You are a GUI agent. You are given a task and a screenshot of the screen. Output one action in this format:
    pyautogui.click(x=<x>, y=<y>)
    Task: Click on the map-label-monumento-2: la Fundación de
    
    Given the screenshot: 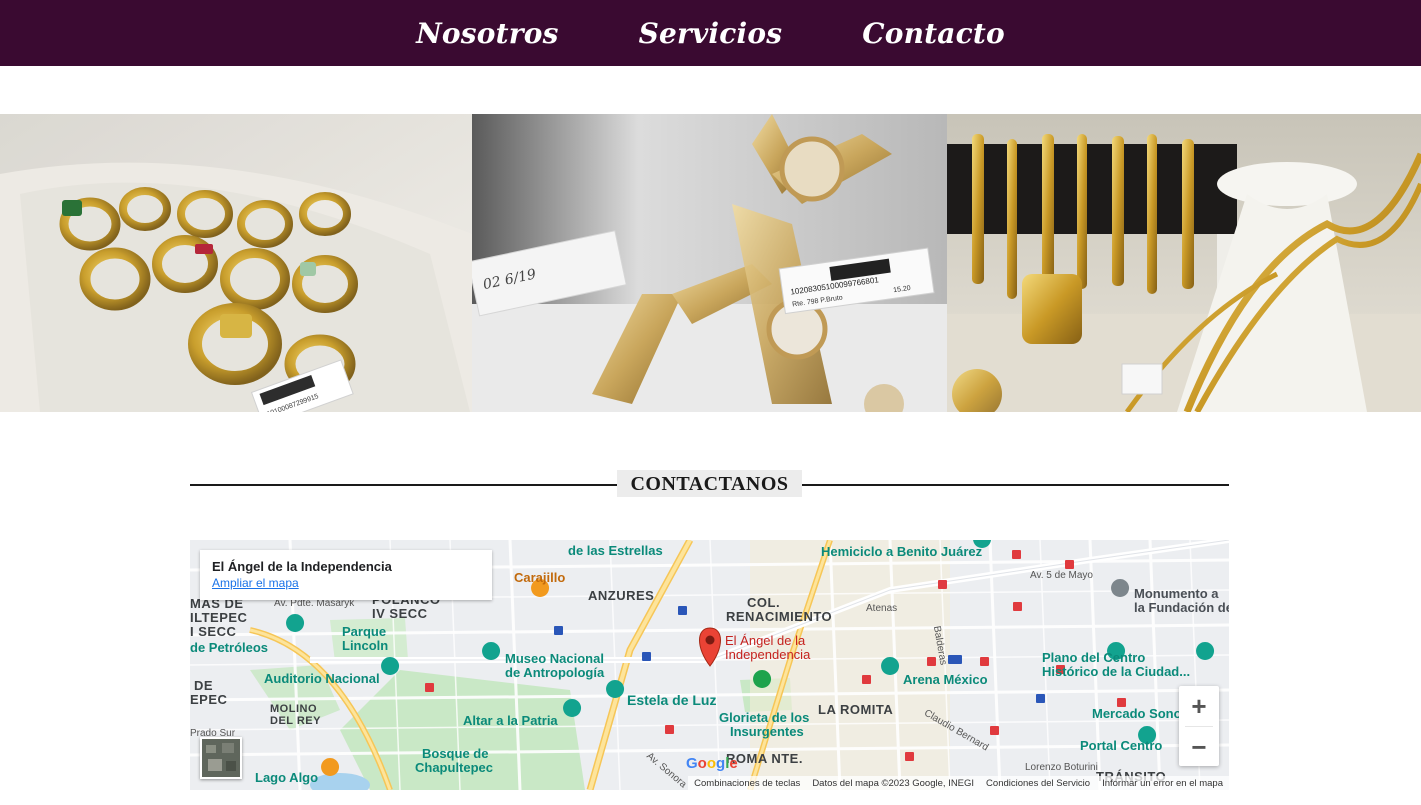 What is the action you would take?
    pyautogui.click(x=1181, y=607)
    